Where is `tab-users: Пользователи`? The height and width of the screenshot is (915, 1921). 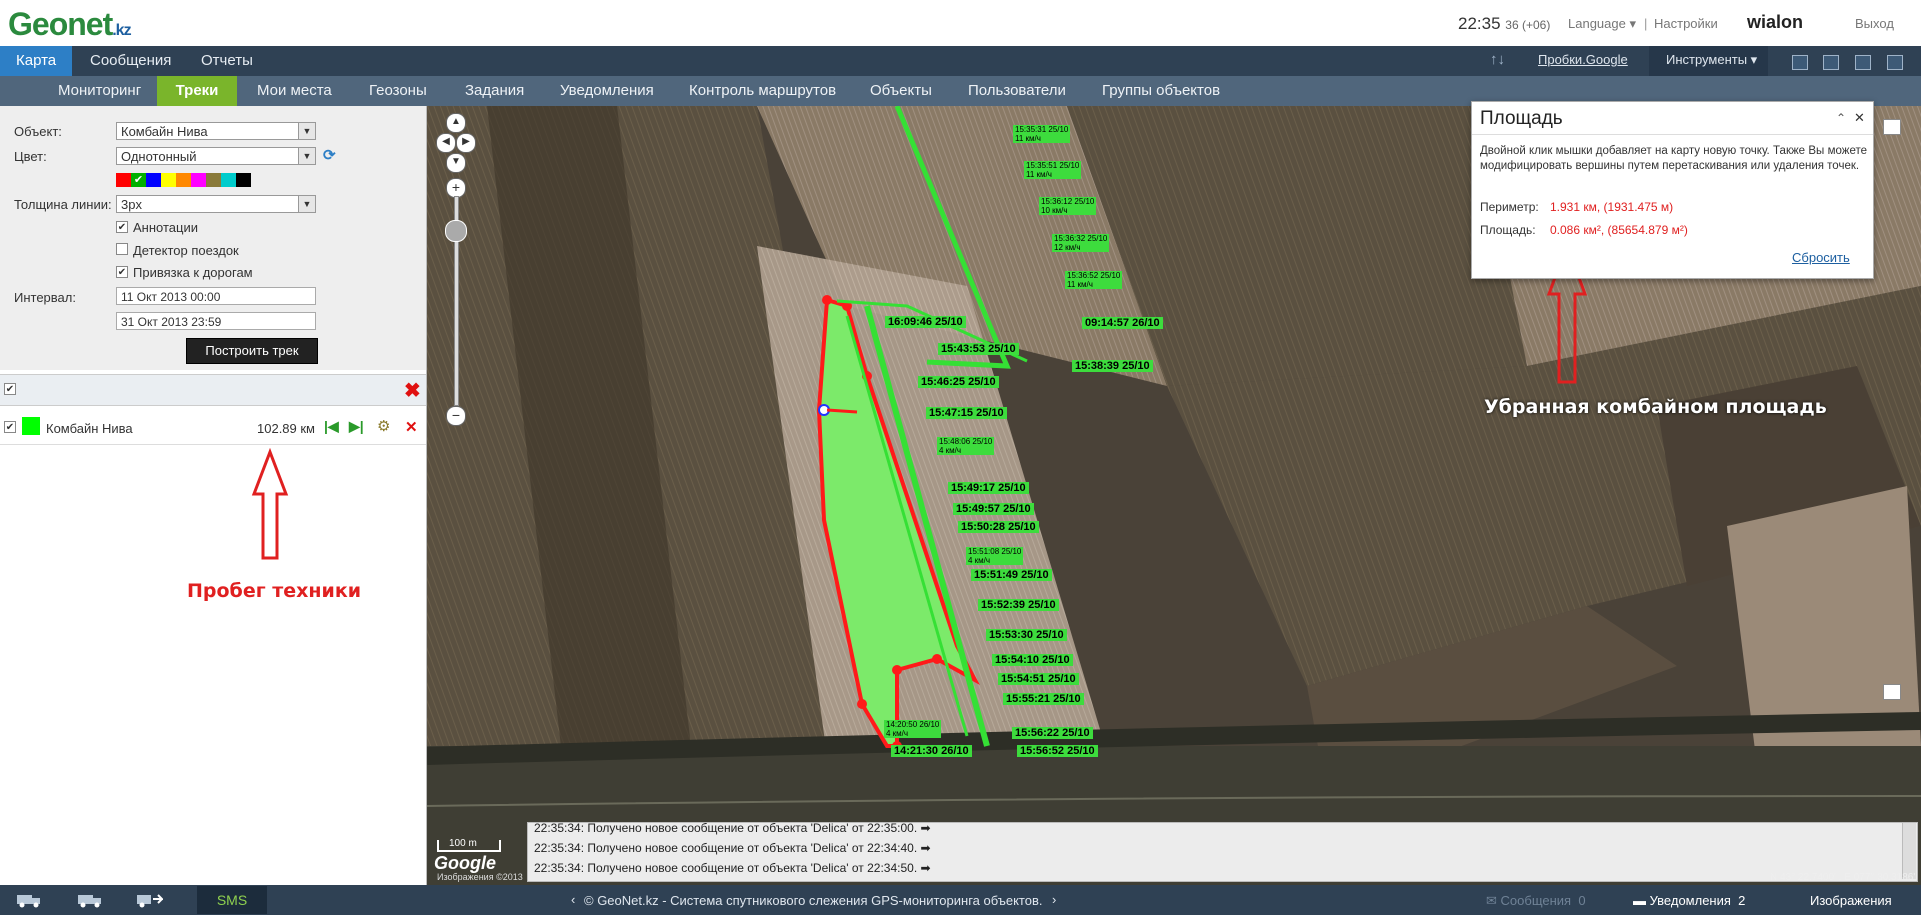 tab-users: Пользователи is located at coordinates (1017, 91).